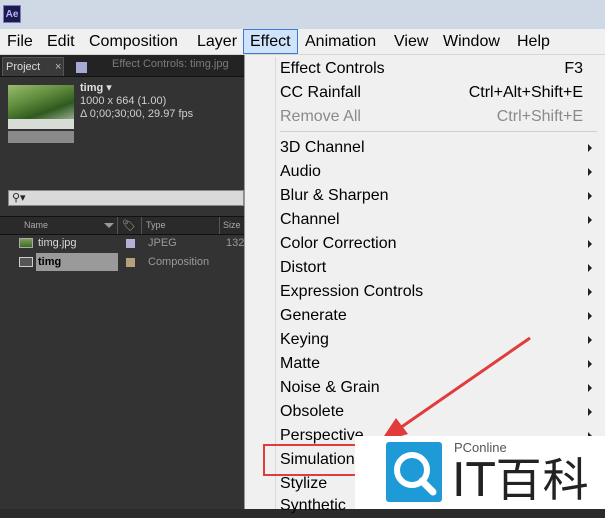  I want to click on label-tag-icon: 🏷, so click(129, 225).